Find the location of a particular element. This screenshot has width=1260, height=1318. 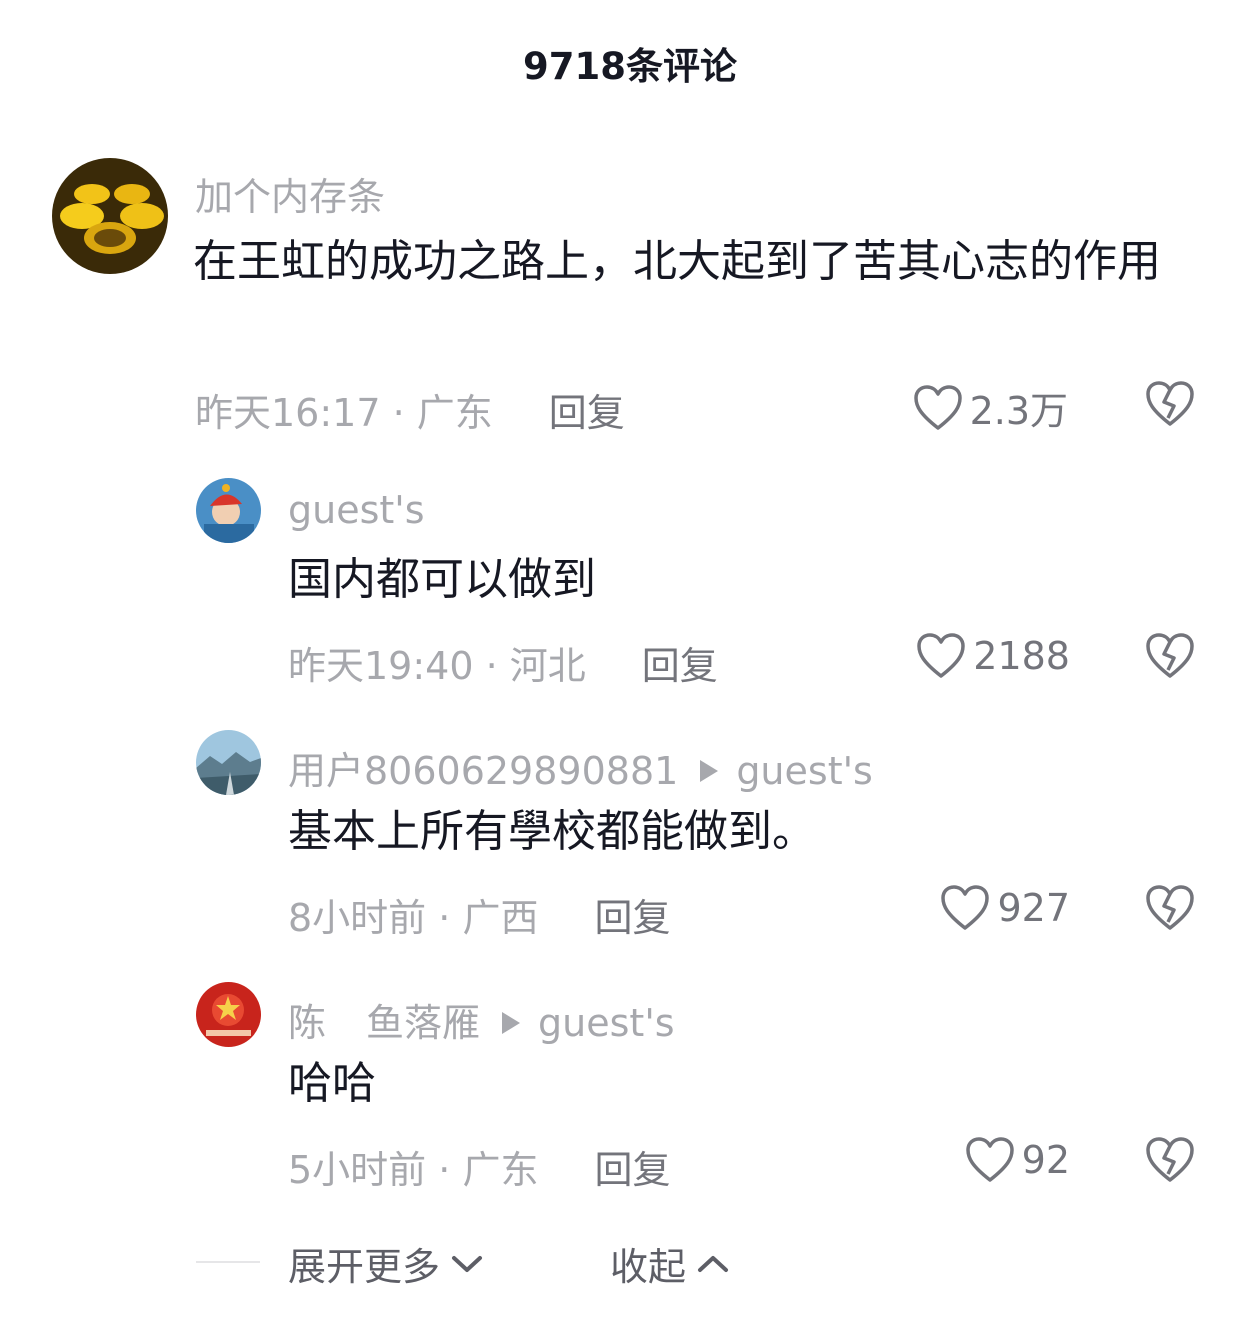

reply-meta: 5小时前 · 广东 回复 is located at coordinates (479, 1166).